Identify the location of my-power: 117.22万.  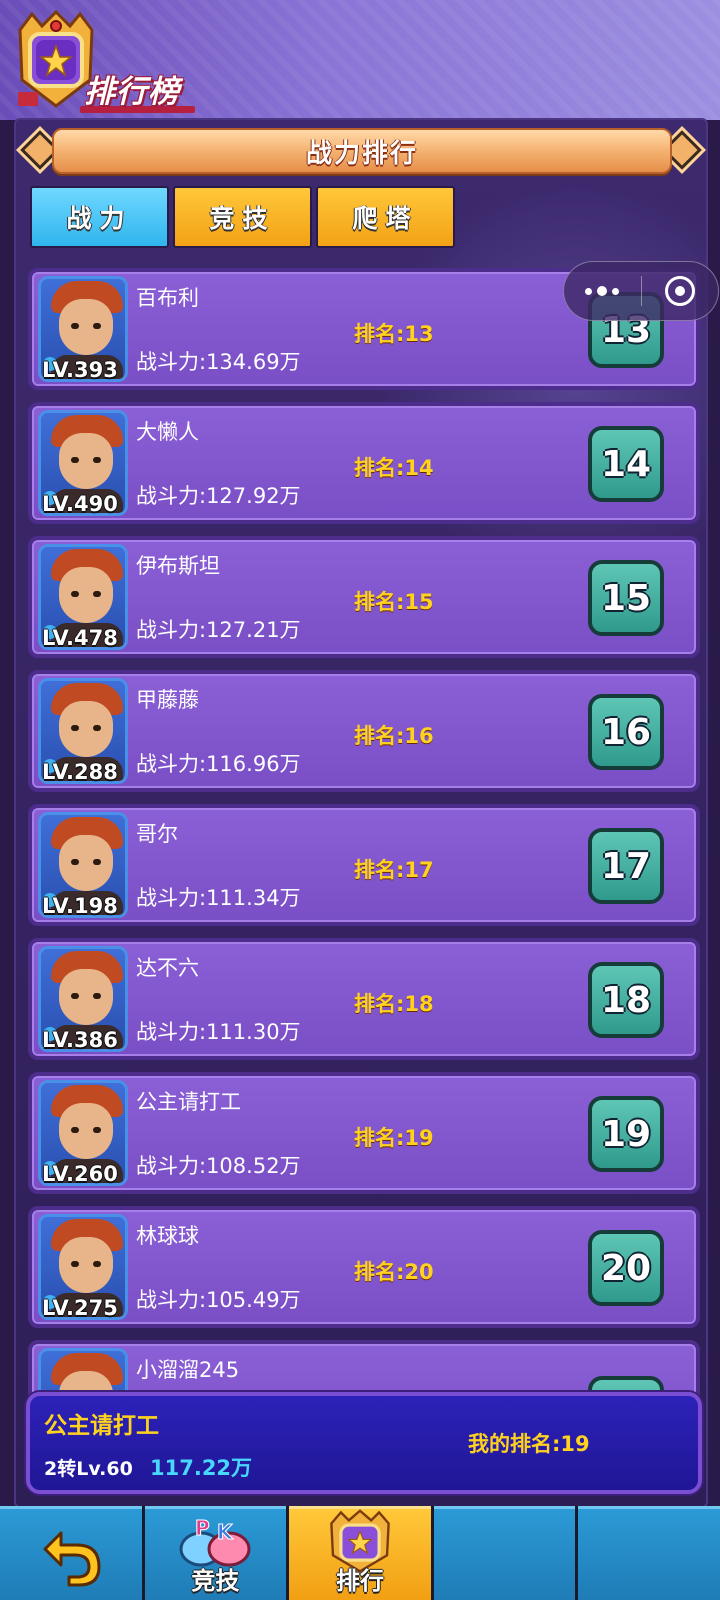
(201, 1468).